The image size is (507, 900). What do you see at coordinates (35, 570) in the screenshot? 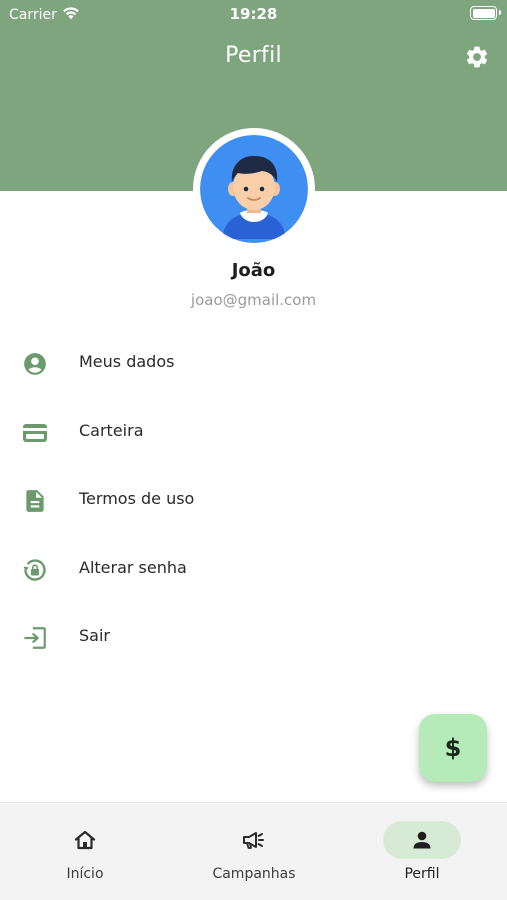
I see `lock-reset-icon` at bounding box center [35, 570].